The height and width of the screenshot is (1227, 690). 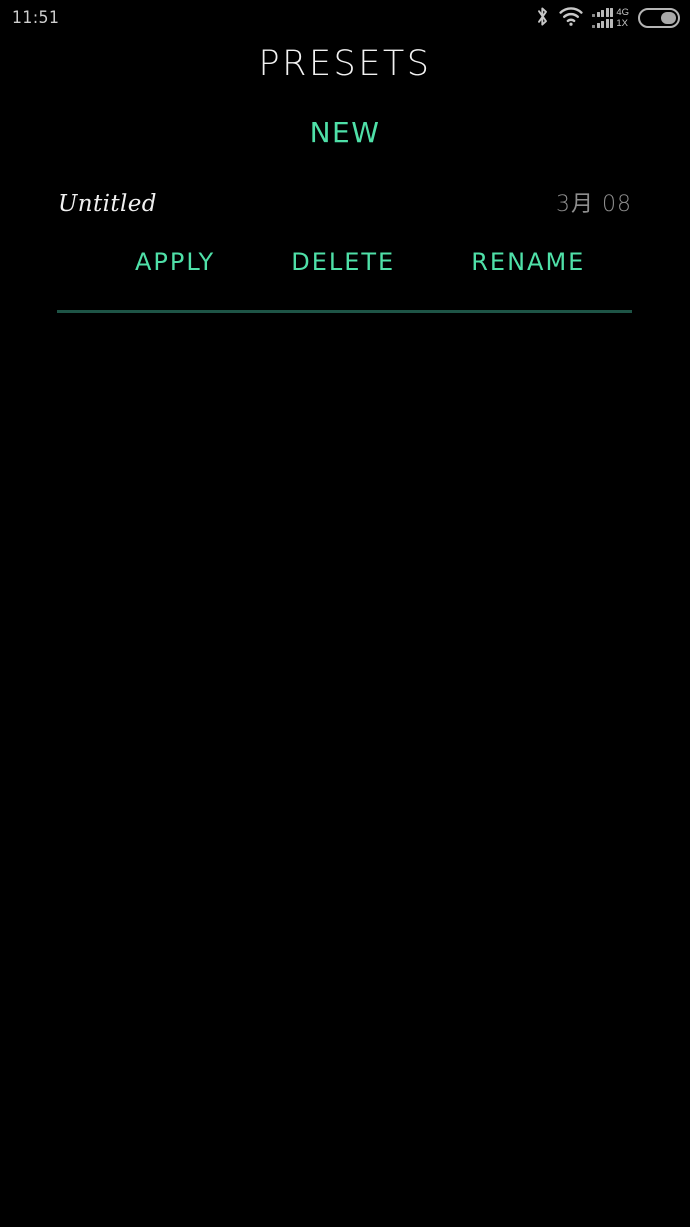 What do you see at coordinates (528, 262) in the screenshot?
I see `rename-button: RENAME` at bounding box center [528, 262].